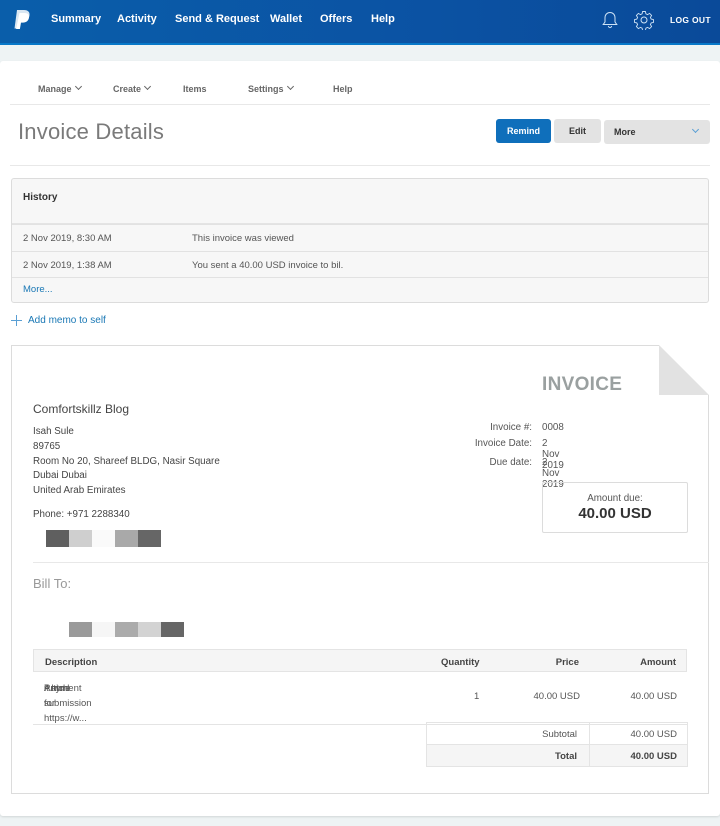 The width and height of the screenshot is (720, 826). I want to click on more-dropdown-label: More, so click(625, 132).